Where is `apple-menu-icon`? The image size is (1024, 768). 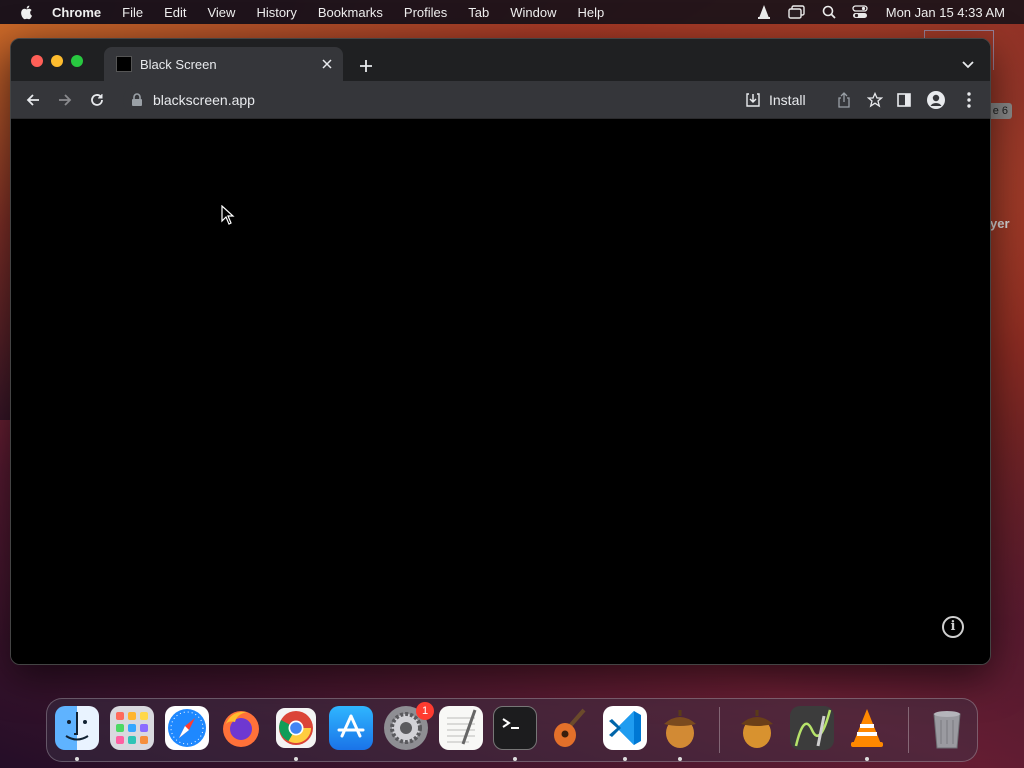 apple-menu-icon is located at coordinates (27, 12).